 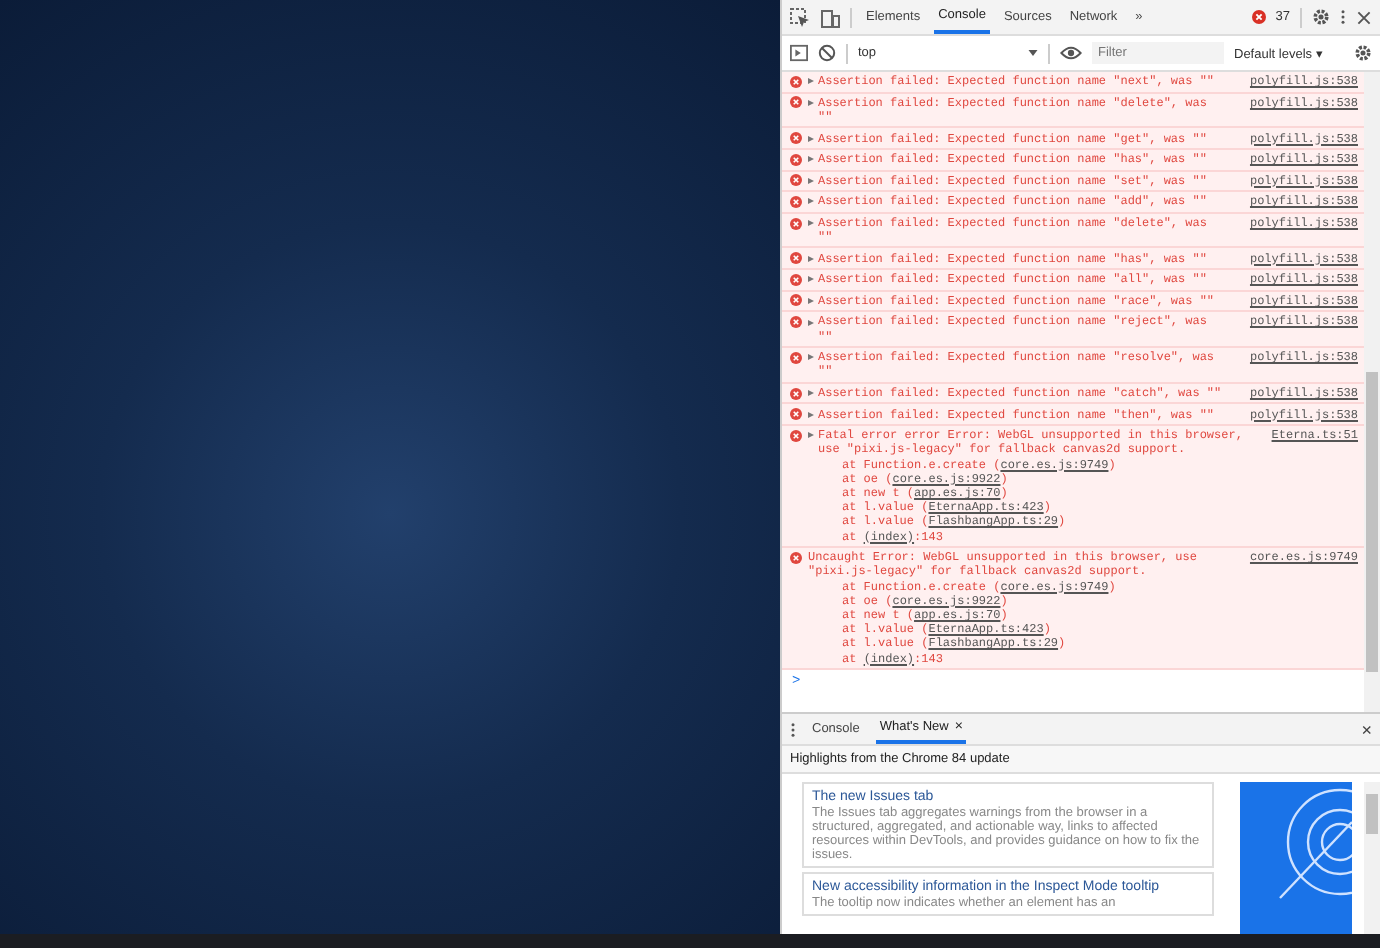 What do you see at coordinates (1071, 53) in the screenshot?
I see `eye-icon` at bounding box center [1071, 53].